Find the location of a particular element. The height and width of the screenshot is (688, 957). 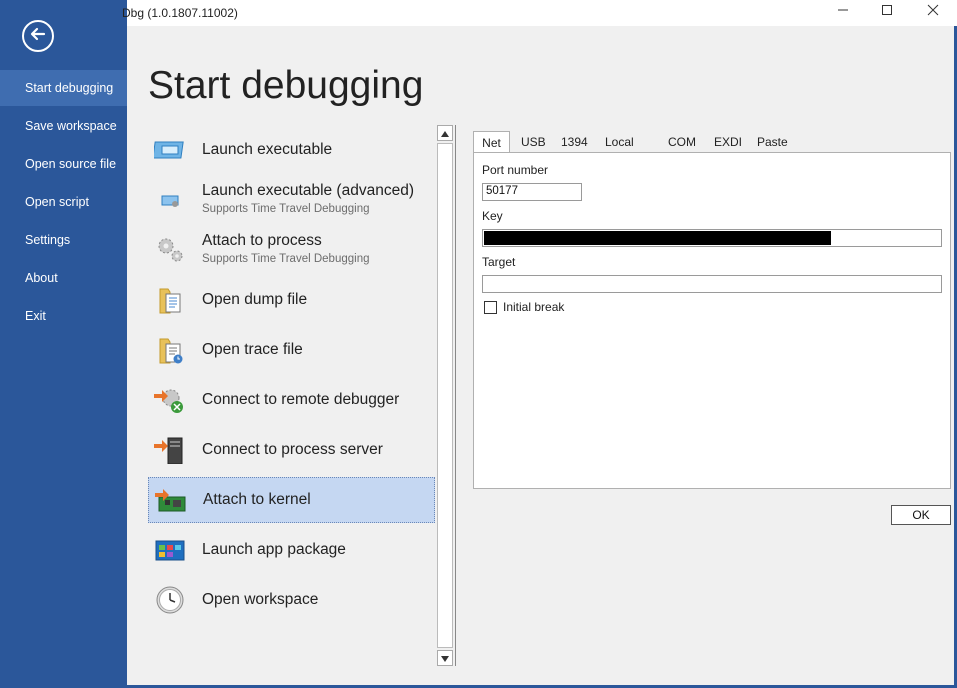

scroll-up-button is located at coordinates (445, 133).